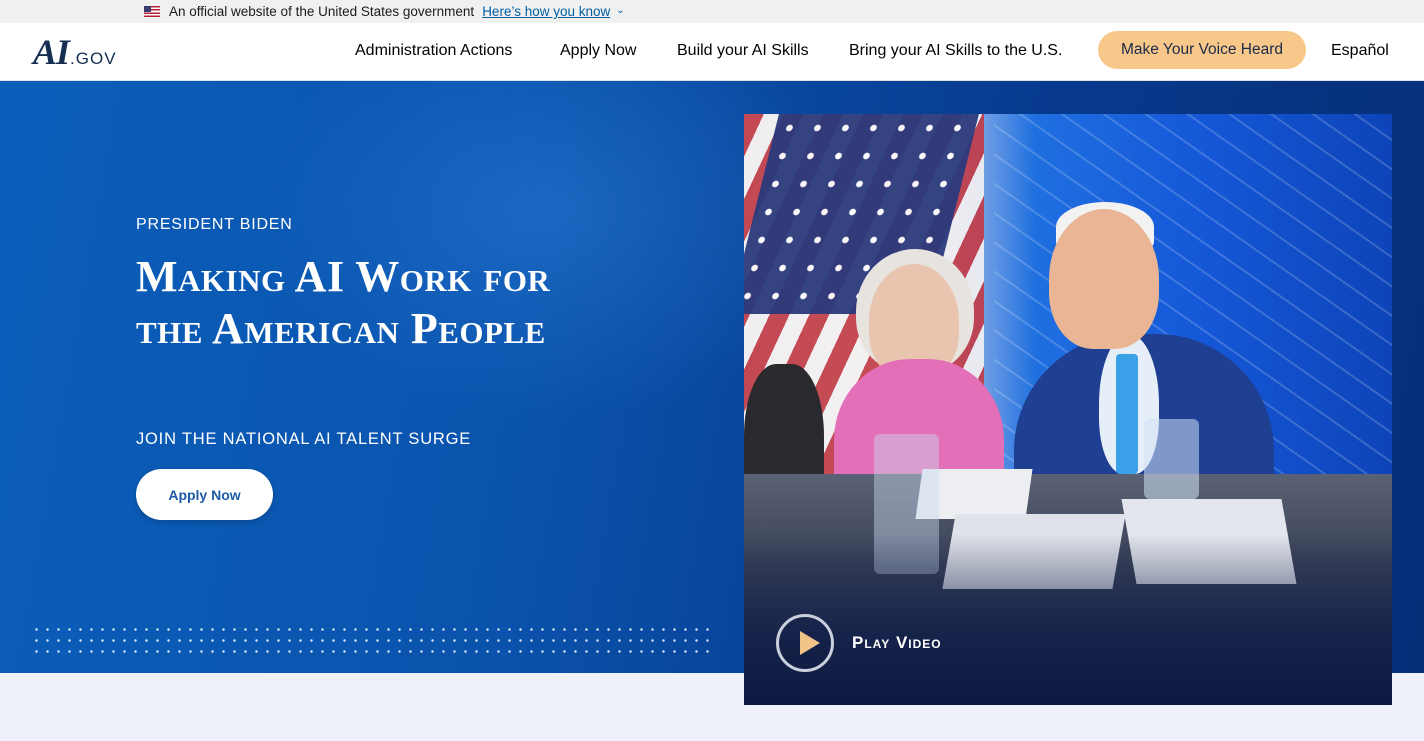 This screenshot has width=1424, height=741. I want to click on logo-ai-text: AI, so click(51, 52).